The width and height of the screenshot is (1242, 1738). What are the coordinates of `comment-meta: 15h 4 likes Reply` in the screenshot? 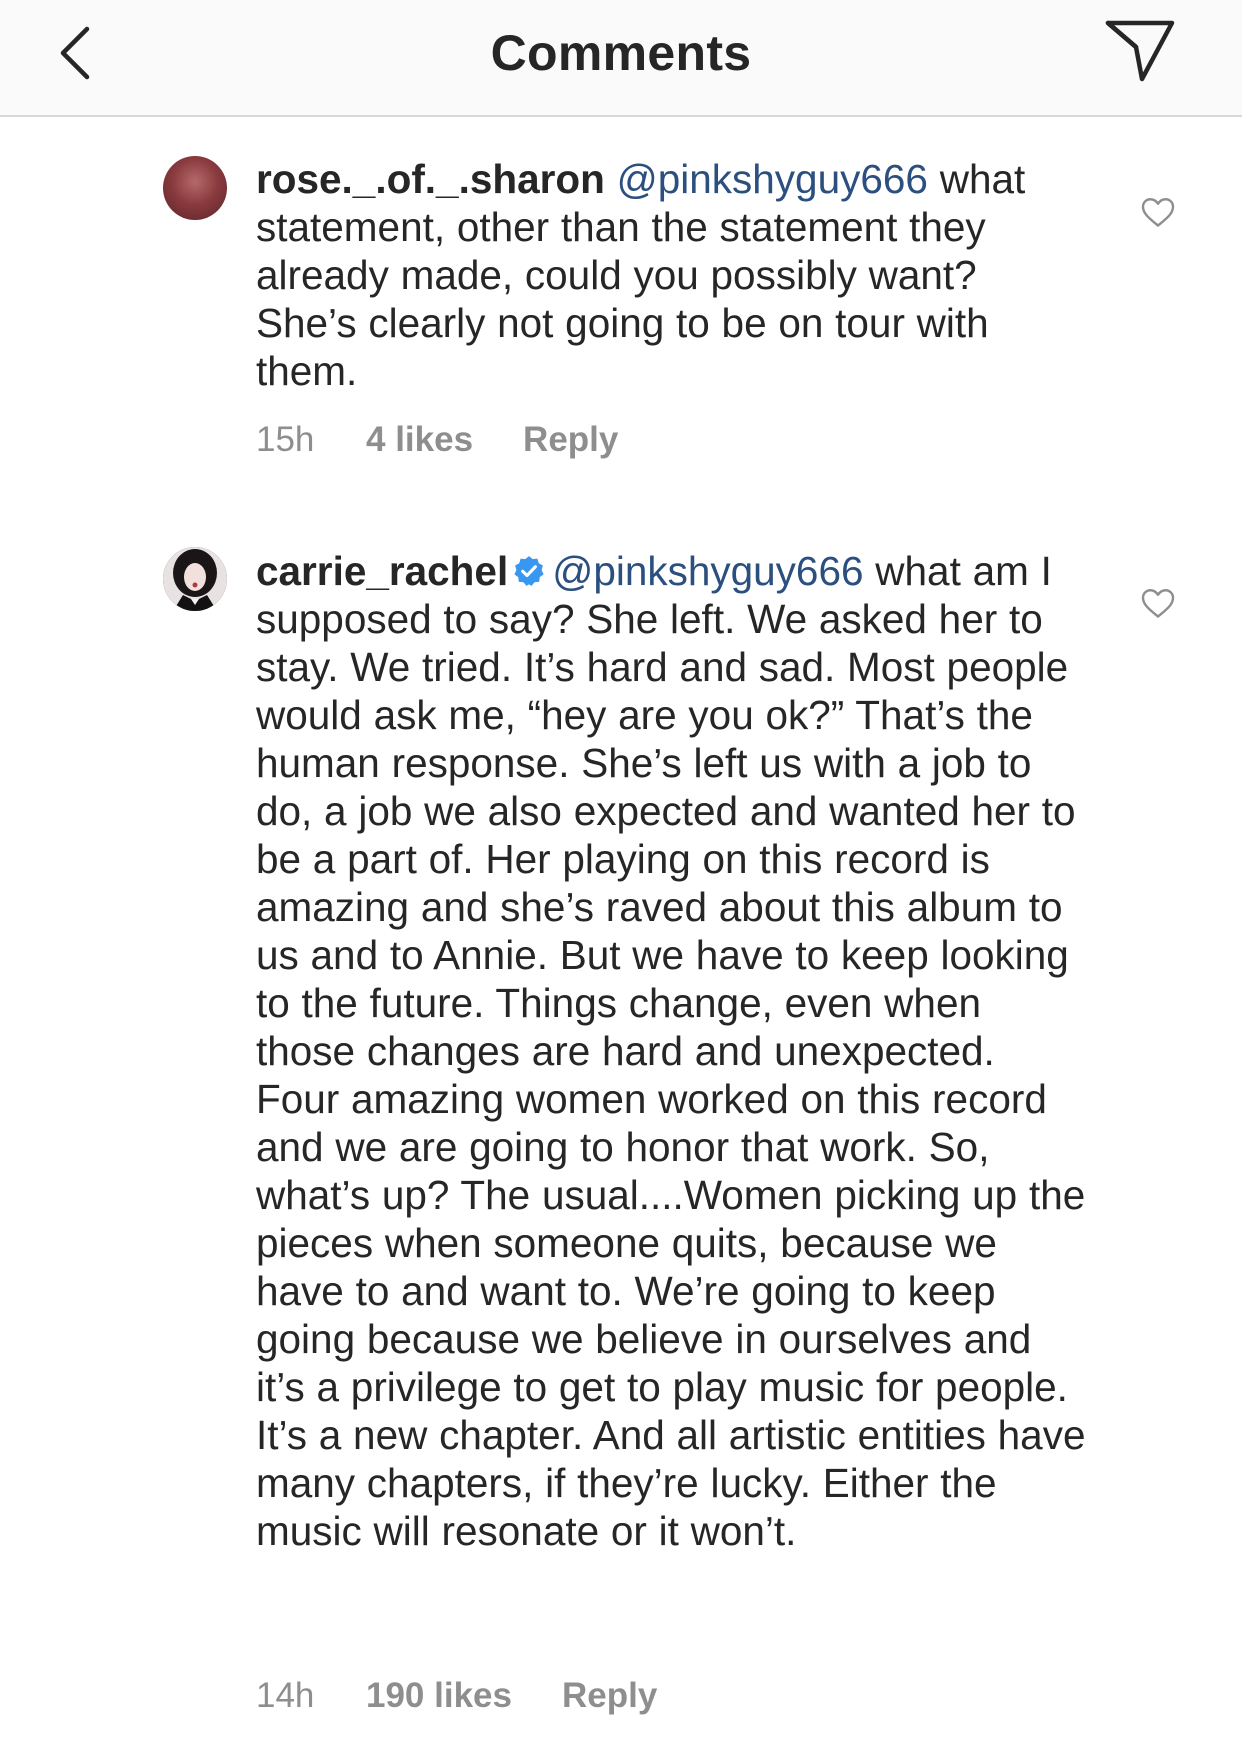 It's located at (437, 440).